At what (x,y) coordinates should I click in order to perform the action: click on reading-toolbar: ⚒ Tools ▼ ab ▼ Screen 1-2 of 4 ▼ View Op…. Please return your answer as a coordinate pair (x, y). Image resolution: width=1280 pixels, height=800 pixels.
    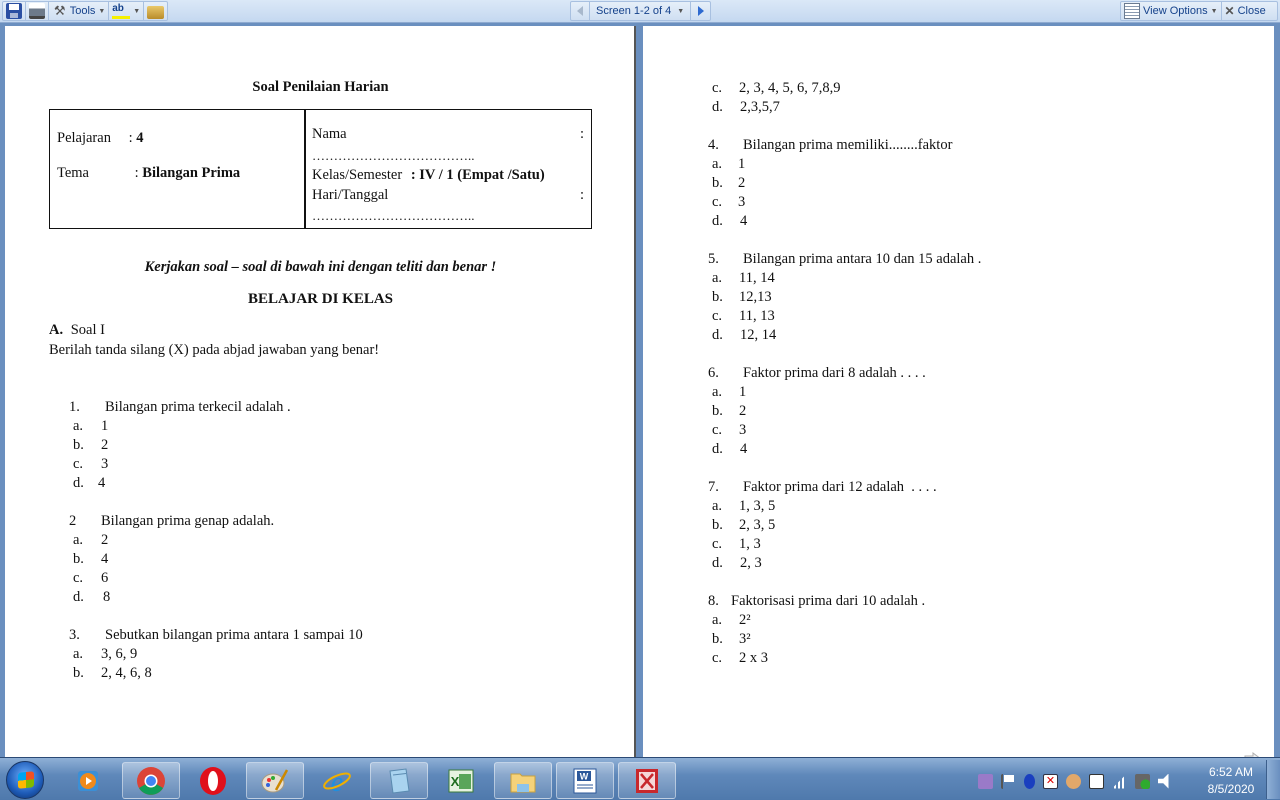
    Looking at the image, I should click on (640, 11).